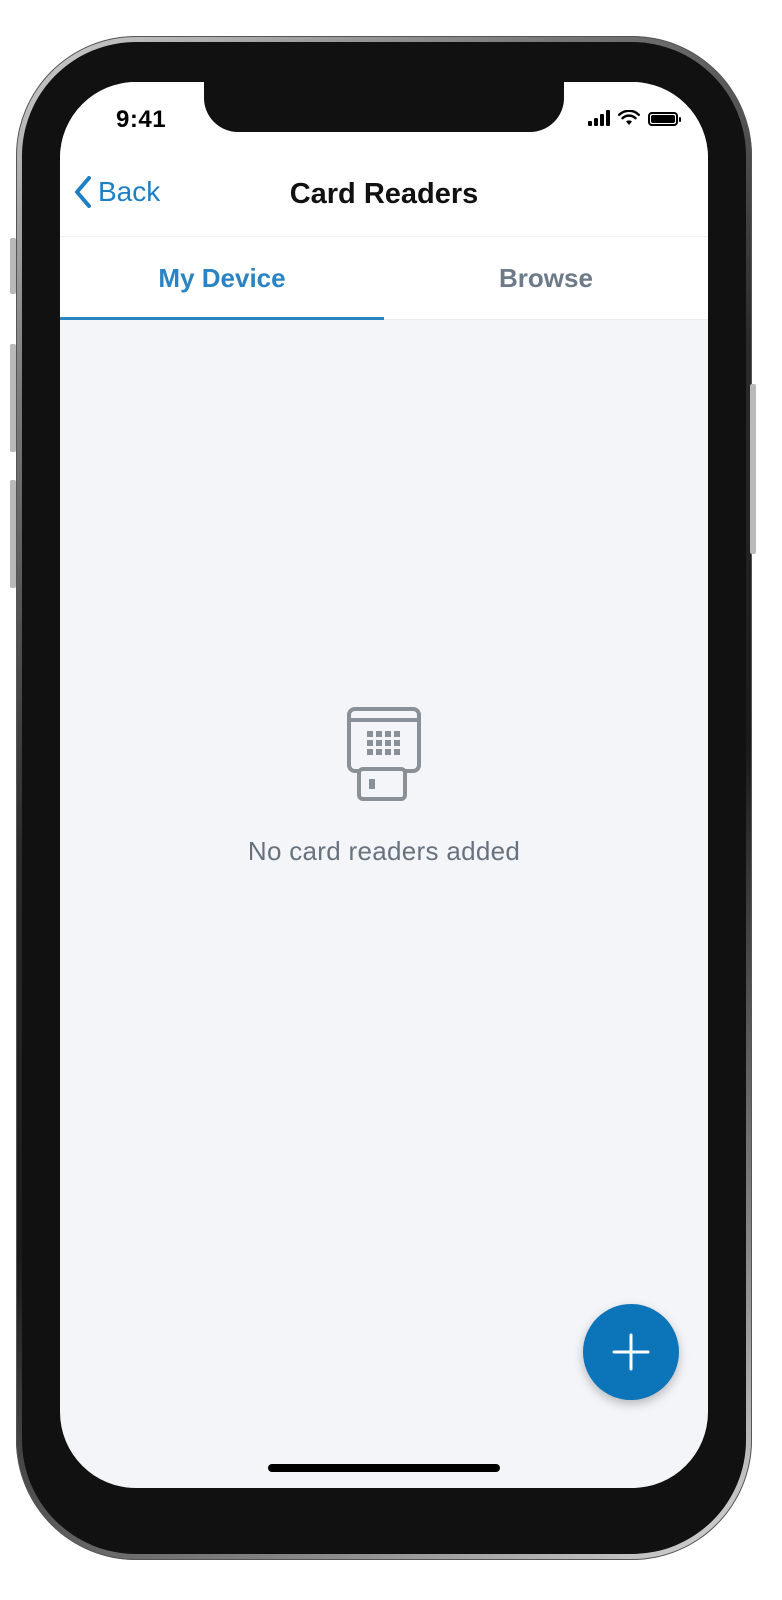 This screenshot has height=1600, width=782. I want to click on wifi-icon, so click(629, 117).